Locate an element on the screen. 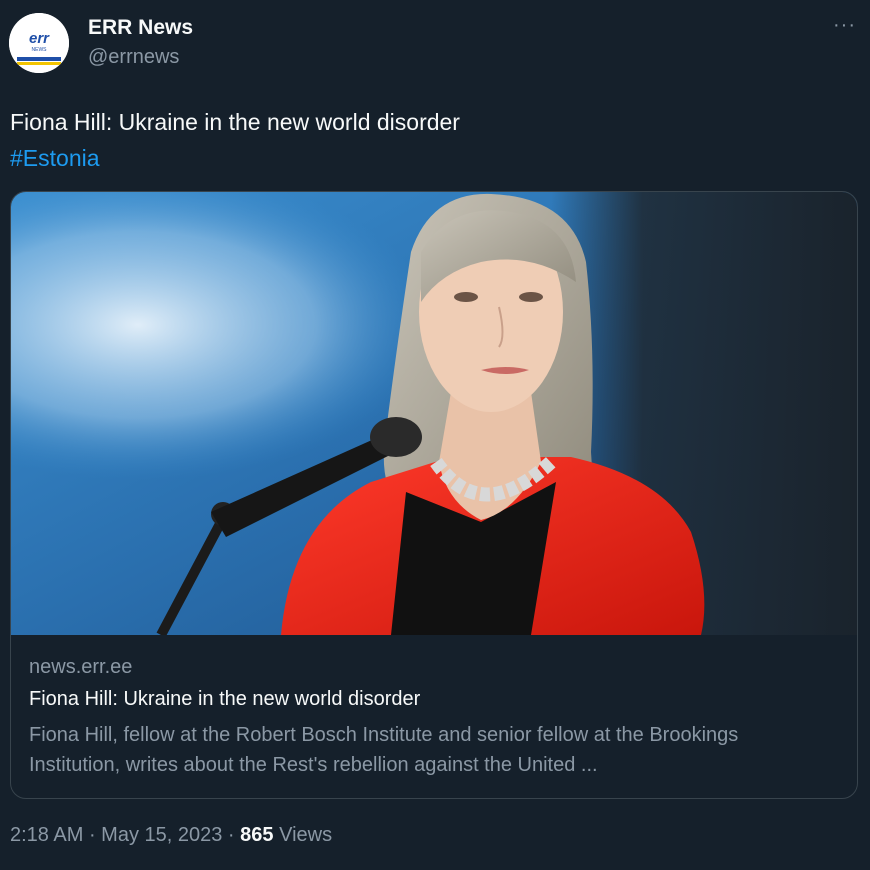  more-options-icon: ··· is located at coordinates (844, 25).